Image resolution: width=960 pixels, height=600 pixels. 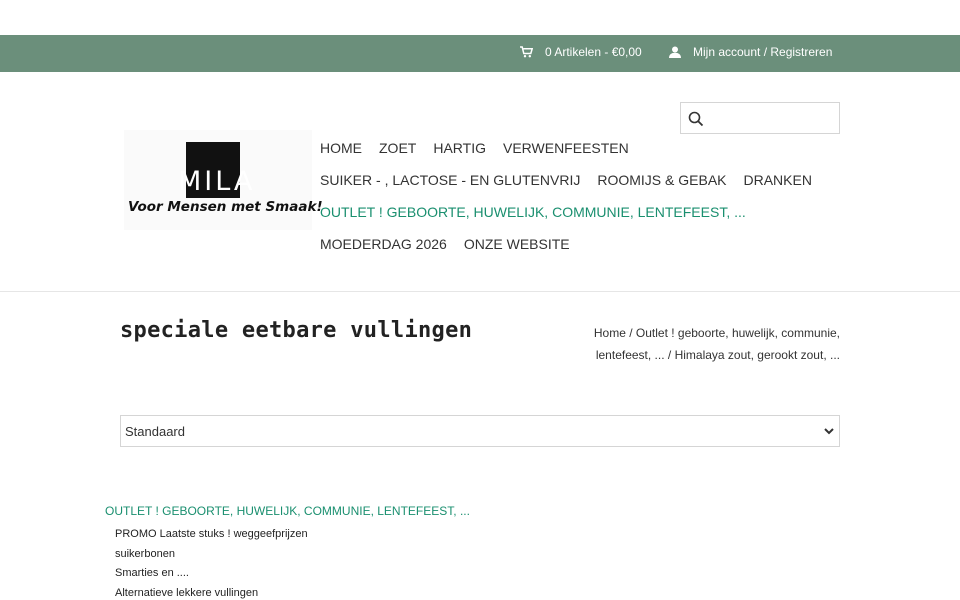 What do you see at coordinates (760, 118) in the screenshot?
I see `search-input` at bounding box center [760, 118].